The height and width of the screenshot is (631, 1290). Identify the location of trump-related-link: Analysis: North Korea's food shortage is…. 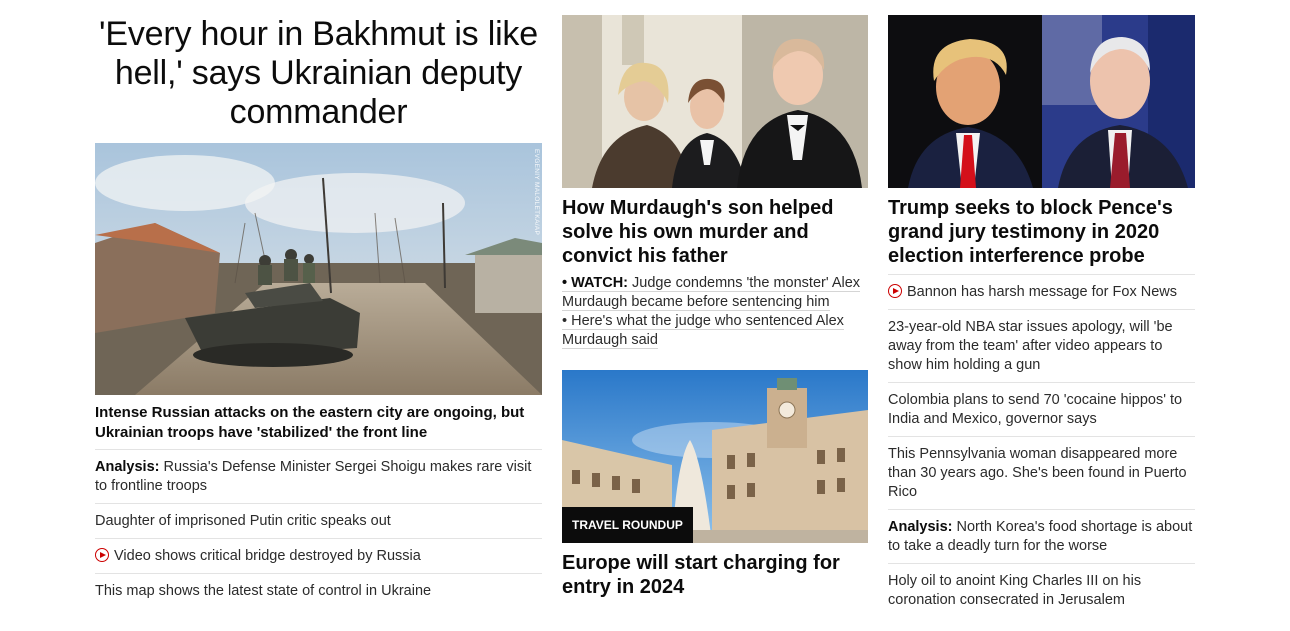
(1041, 536).